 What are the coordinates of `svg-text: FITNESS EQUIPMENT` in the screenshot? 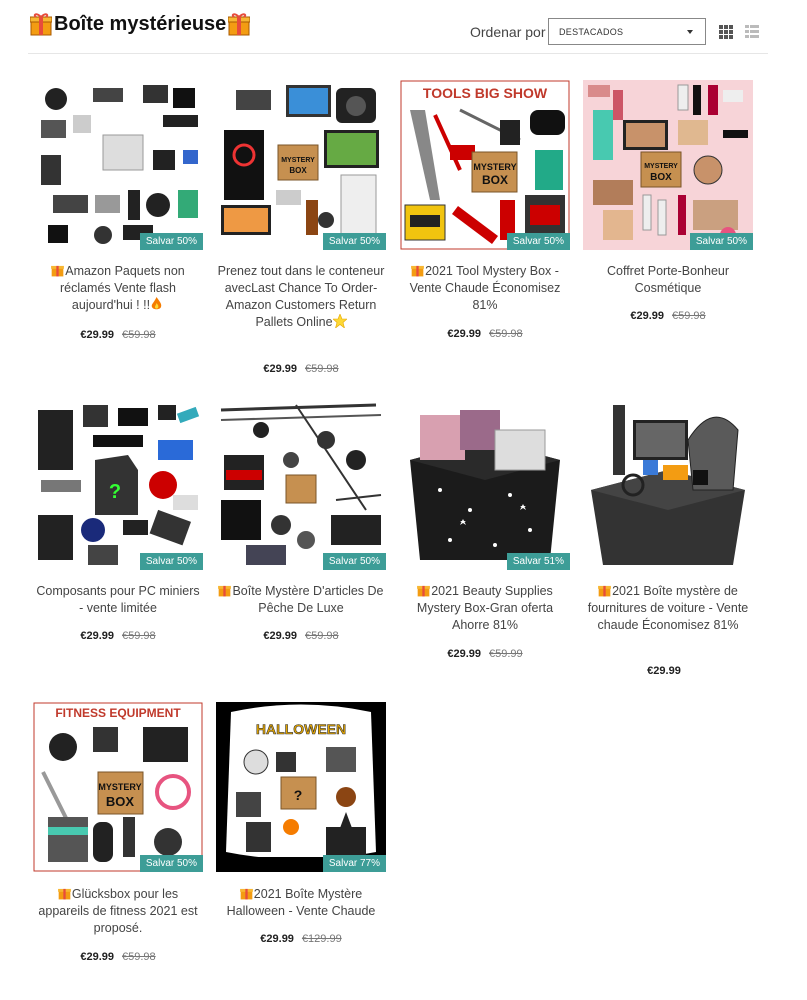 It's located at (118, 713).